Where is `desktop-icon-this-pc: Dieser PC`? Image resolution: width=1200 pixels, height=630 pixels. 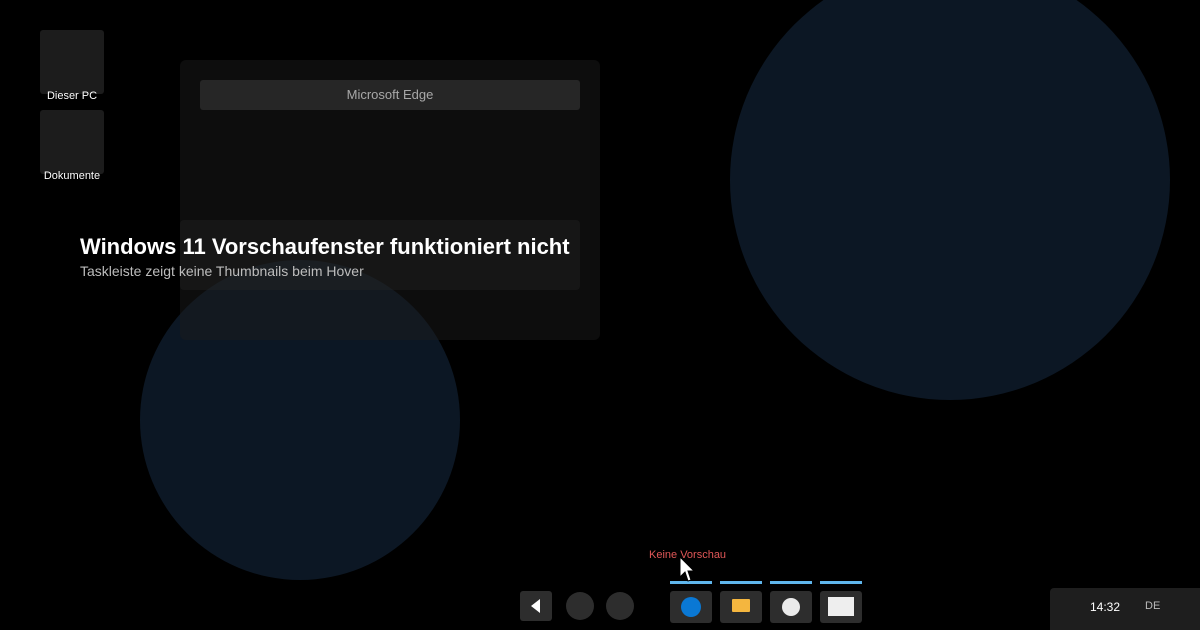 desktop-icon-this-pc: Dieser PC is located at coordinates (72, 68).